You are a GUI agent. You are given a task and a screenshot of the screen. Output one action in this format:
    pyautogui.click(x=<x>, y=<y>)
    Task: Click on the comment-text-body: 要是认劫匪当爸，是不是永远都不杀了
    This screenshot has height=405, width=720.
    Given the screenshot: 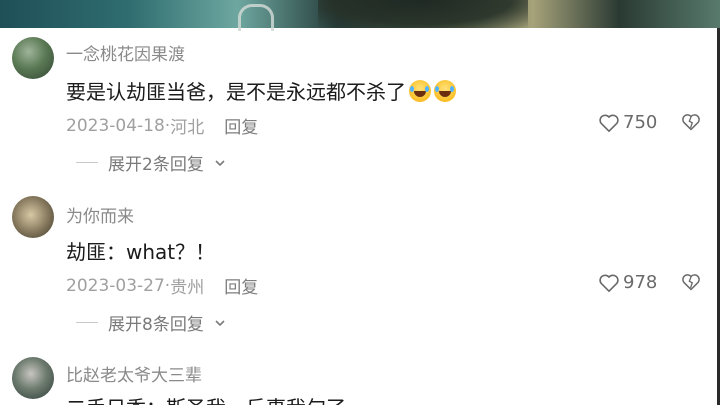 What is the action you would take?
    pyautogui.click(x=236, y=92)
    